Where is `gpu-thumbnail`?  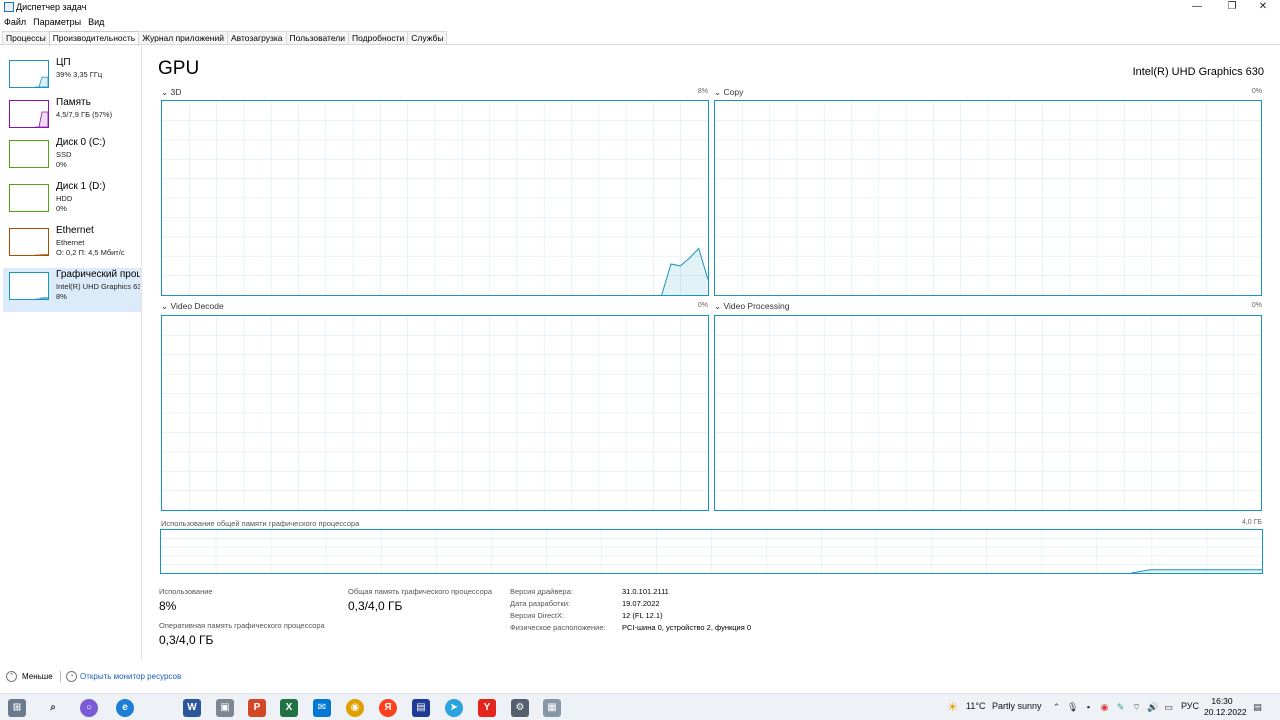
gpu-thumbnail is located at coordinates (29, 286).